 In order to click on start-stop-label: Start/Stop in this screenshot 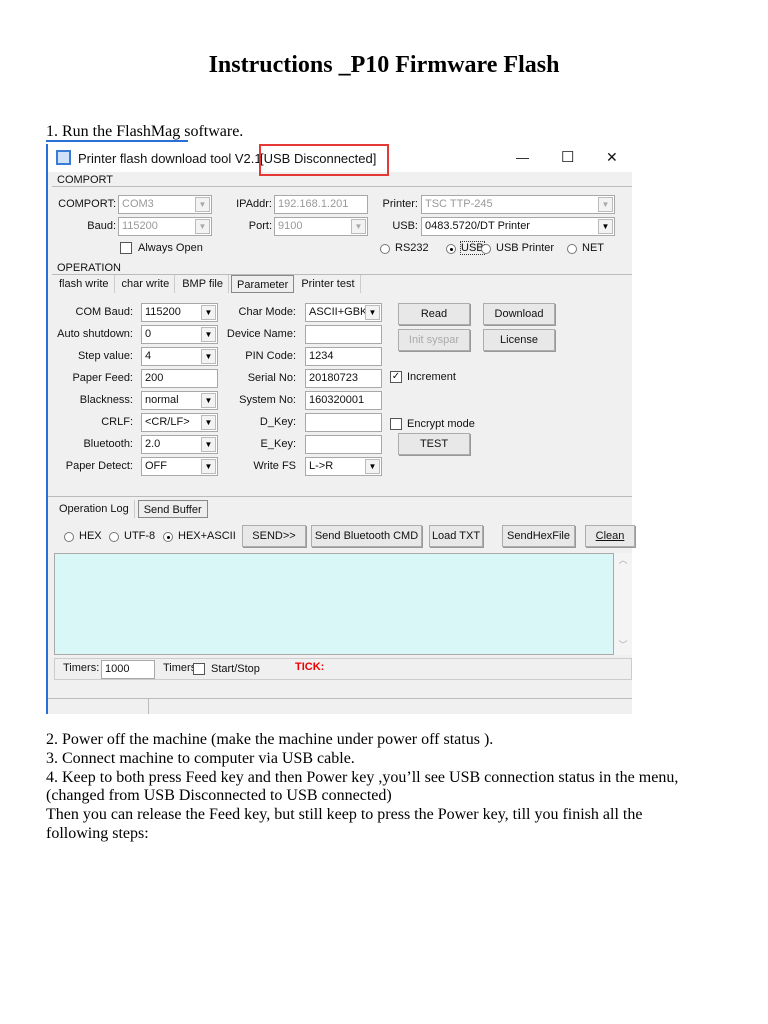, I will do `click(235, 669)`.